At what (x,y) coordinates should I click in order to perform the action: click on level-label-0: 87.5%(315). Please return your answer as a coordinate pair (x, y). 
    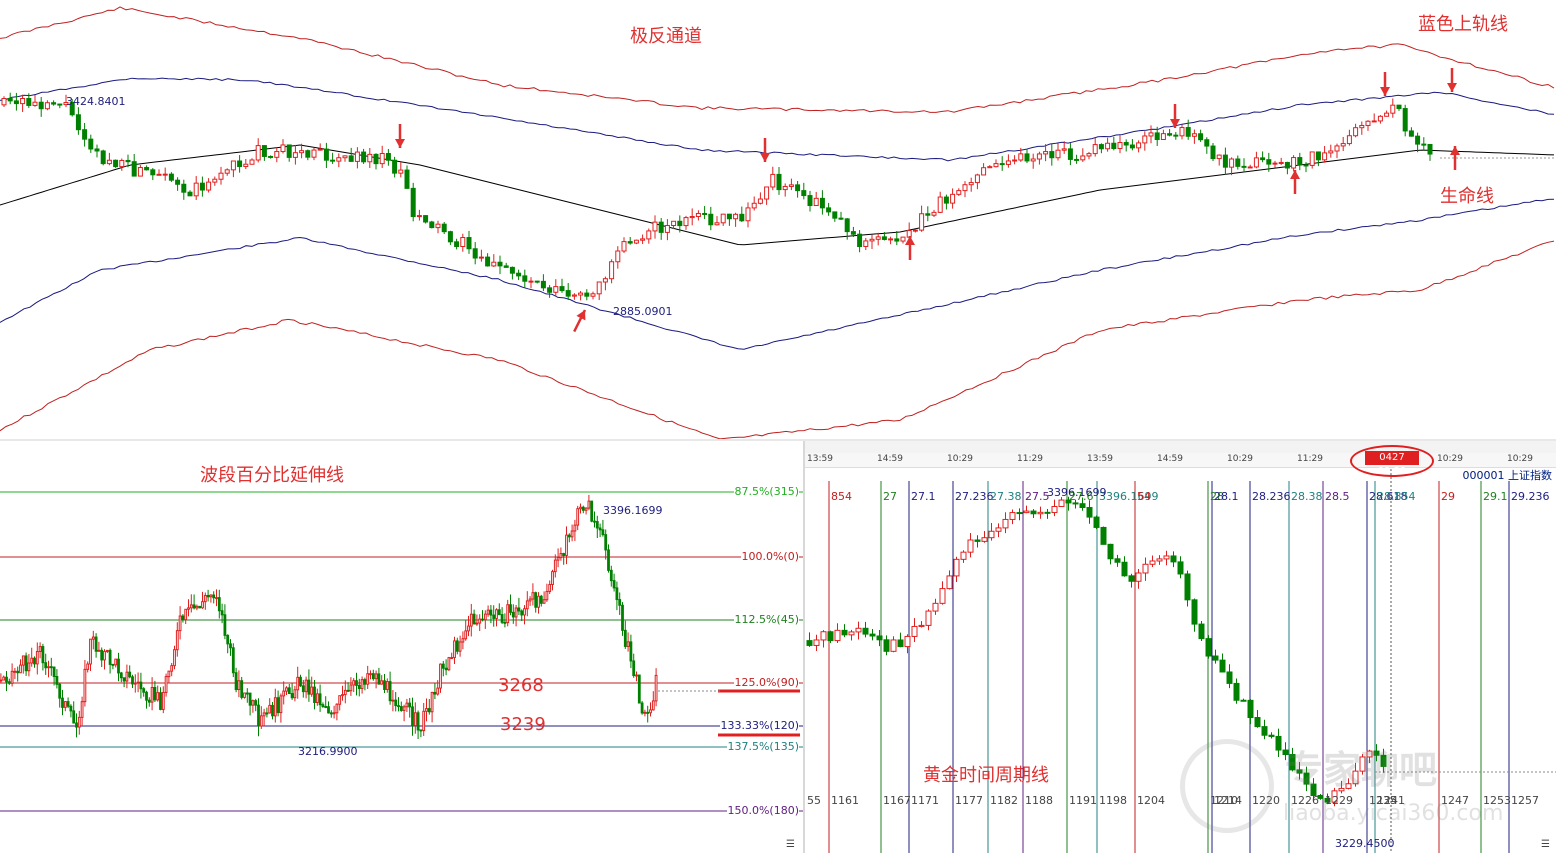
    Looking at the image, I should click on (766, 491).